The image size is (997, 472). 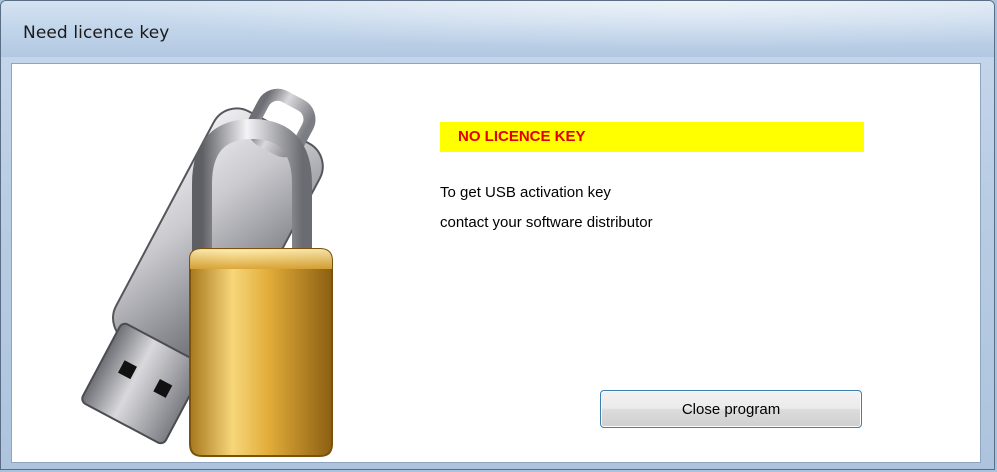 I want to click on close-program-button: Close program, so click(x=731, y=409).